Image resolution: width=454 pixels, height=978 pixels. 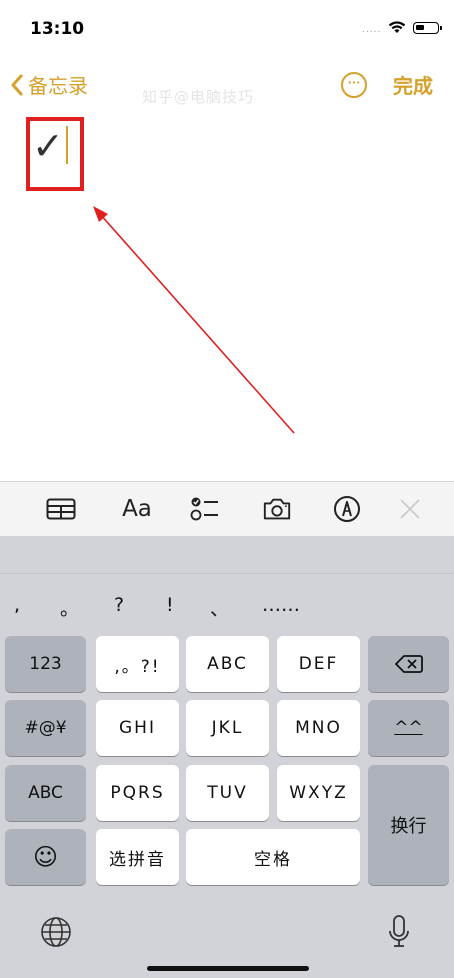 What do you see at coordinates (227, 664) in the screenshot?
I see `key-abc: ABC` at bounding box center [227, 664].